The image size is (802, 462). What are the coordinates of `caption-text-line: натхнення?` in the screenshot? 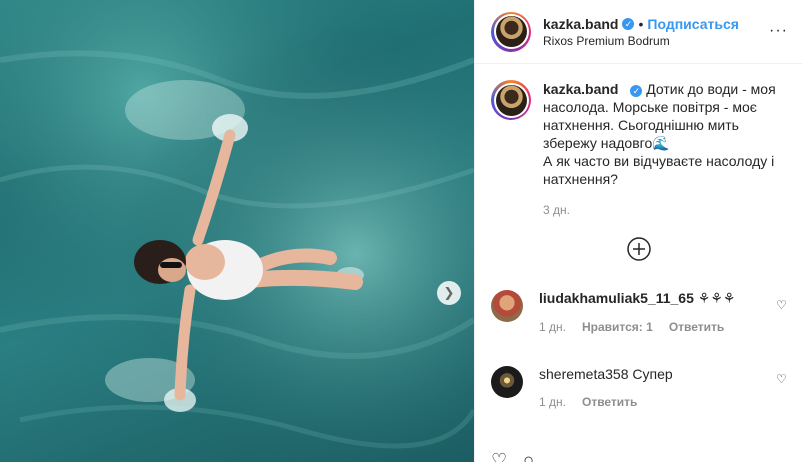 It's located at (580, 179).